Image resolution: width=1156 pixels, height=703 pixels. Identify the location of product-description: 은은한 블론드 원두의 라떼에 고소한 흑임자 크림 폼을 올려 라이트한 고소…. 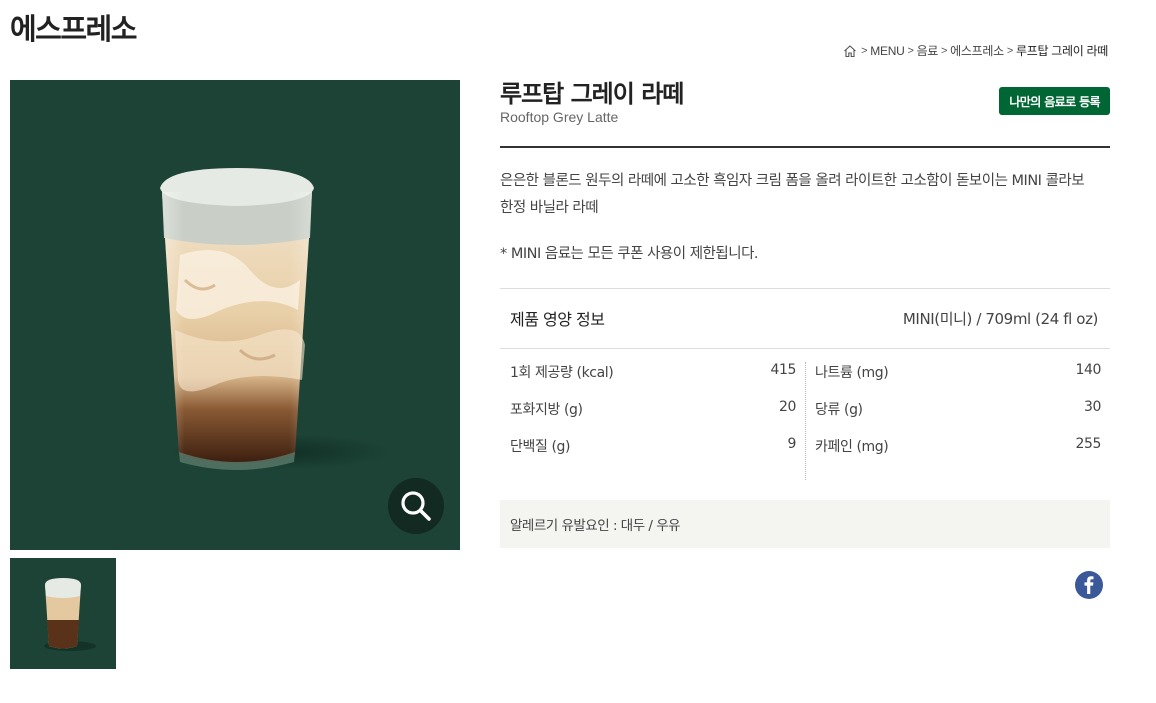
(792, 194).